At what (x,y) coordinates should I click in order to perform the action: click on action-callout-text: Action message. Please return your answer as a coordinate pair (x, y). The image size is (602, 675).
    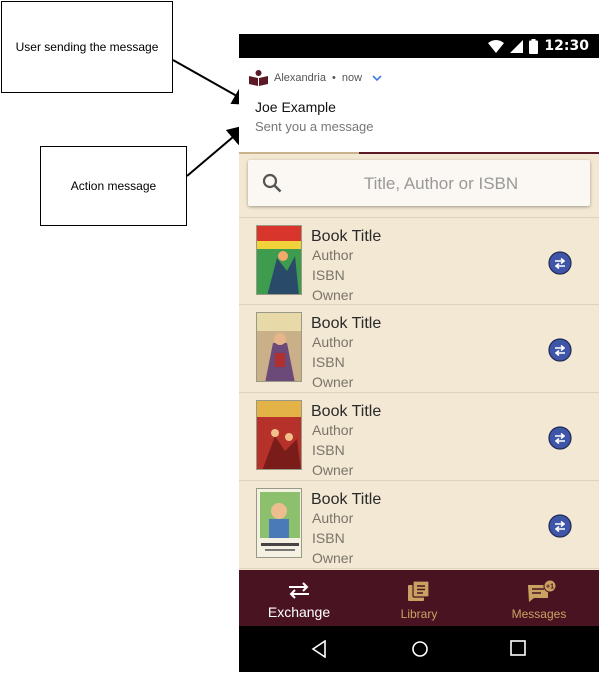
    Looking at the image, I should click on (113, 186).